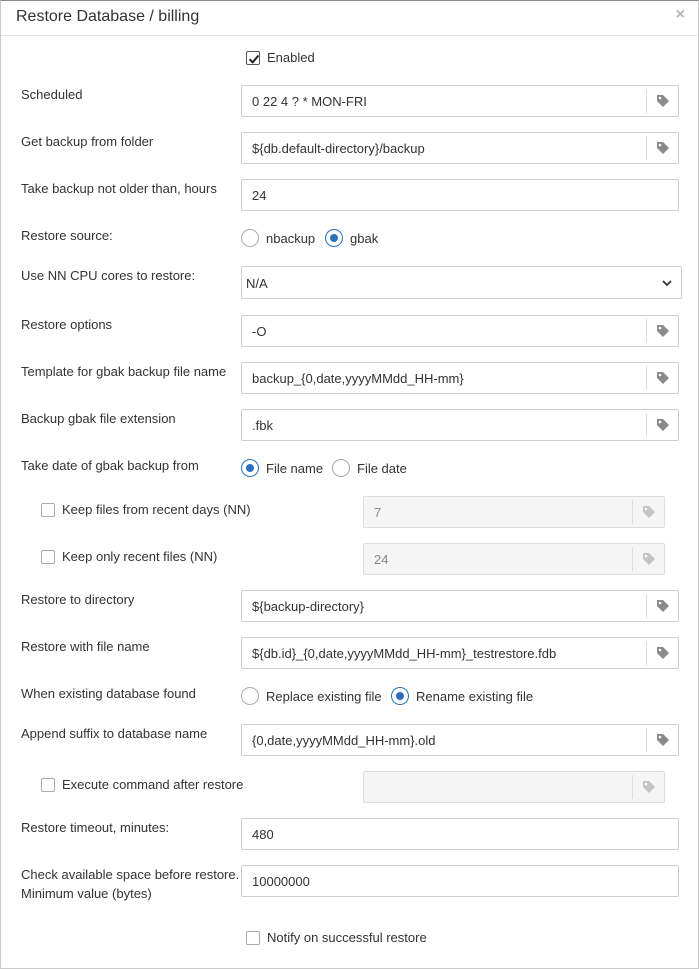  What do you see at coordinates (447, 425) in the screenshot?
I see `extension-input` at bounding box center [447, 425].